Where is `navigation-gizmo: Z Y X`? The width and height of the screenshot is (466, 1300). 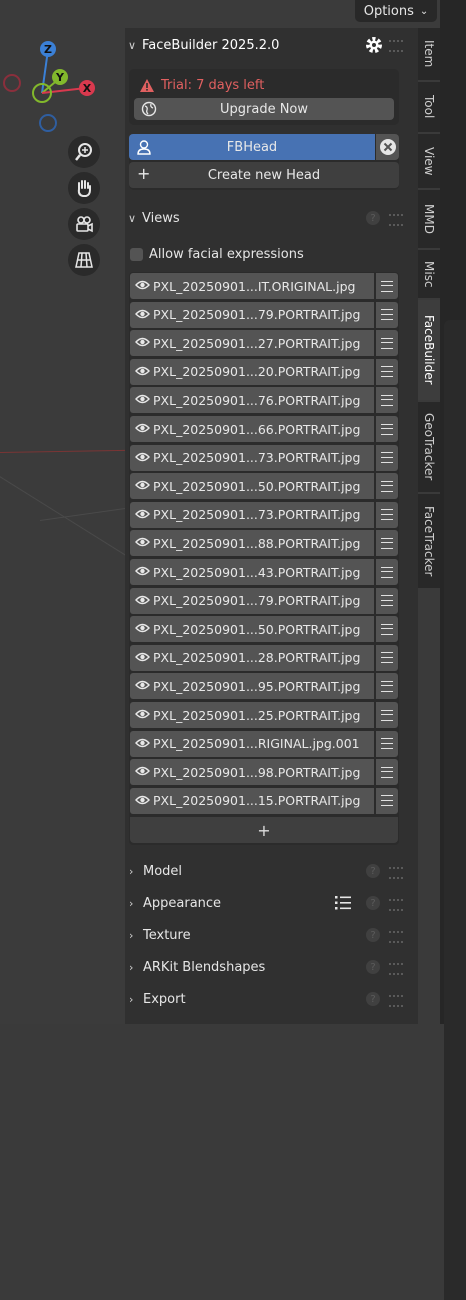 navigation-gizmo: Z Y X is located at coordinates (55, 88).